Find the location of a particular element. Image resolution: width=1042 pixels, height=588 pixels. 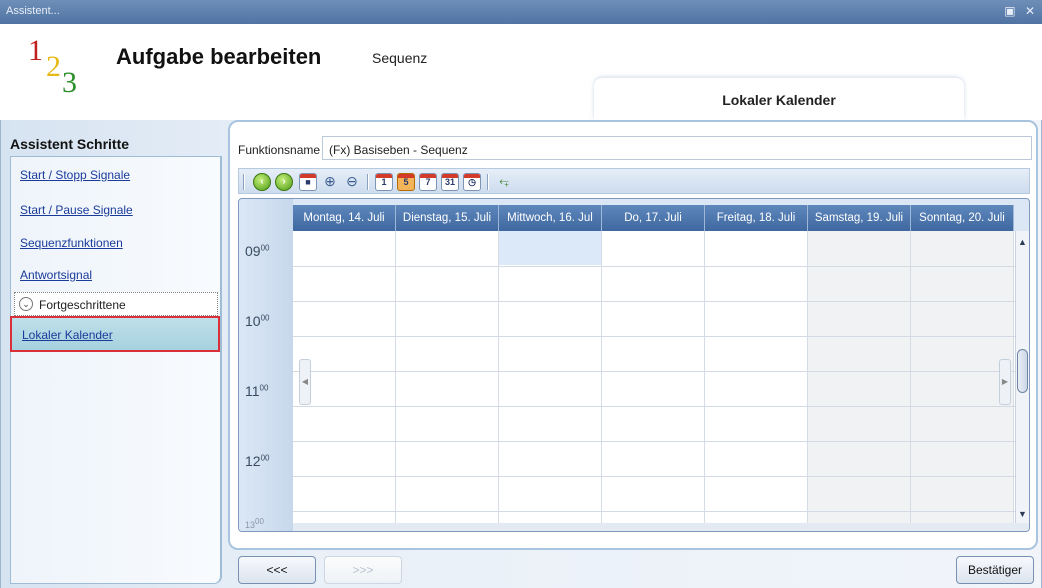

hour-value: 09 is located at coordinates (253, 251).